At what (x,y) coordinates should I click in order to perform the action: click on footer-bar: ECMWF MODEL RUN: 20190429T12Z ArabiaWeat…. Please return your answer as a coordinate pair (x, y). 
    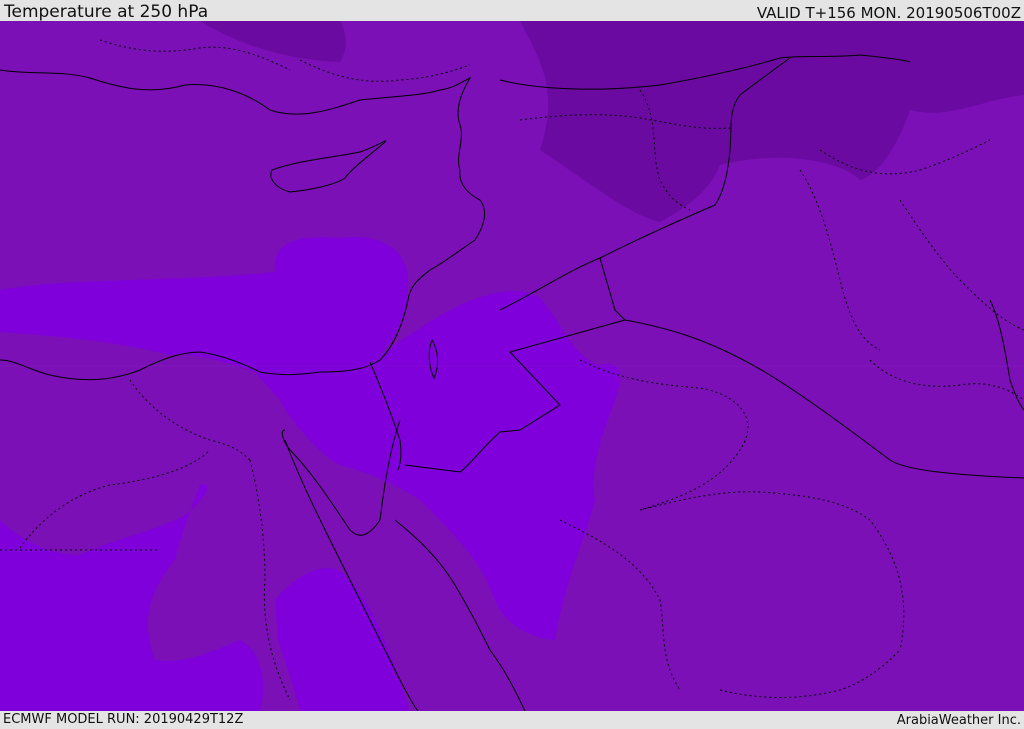
    Looking at the image, I should click on (512, 720).